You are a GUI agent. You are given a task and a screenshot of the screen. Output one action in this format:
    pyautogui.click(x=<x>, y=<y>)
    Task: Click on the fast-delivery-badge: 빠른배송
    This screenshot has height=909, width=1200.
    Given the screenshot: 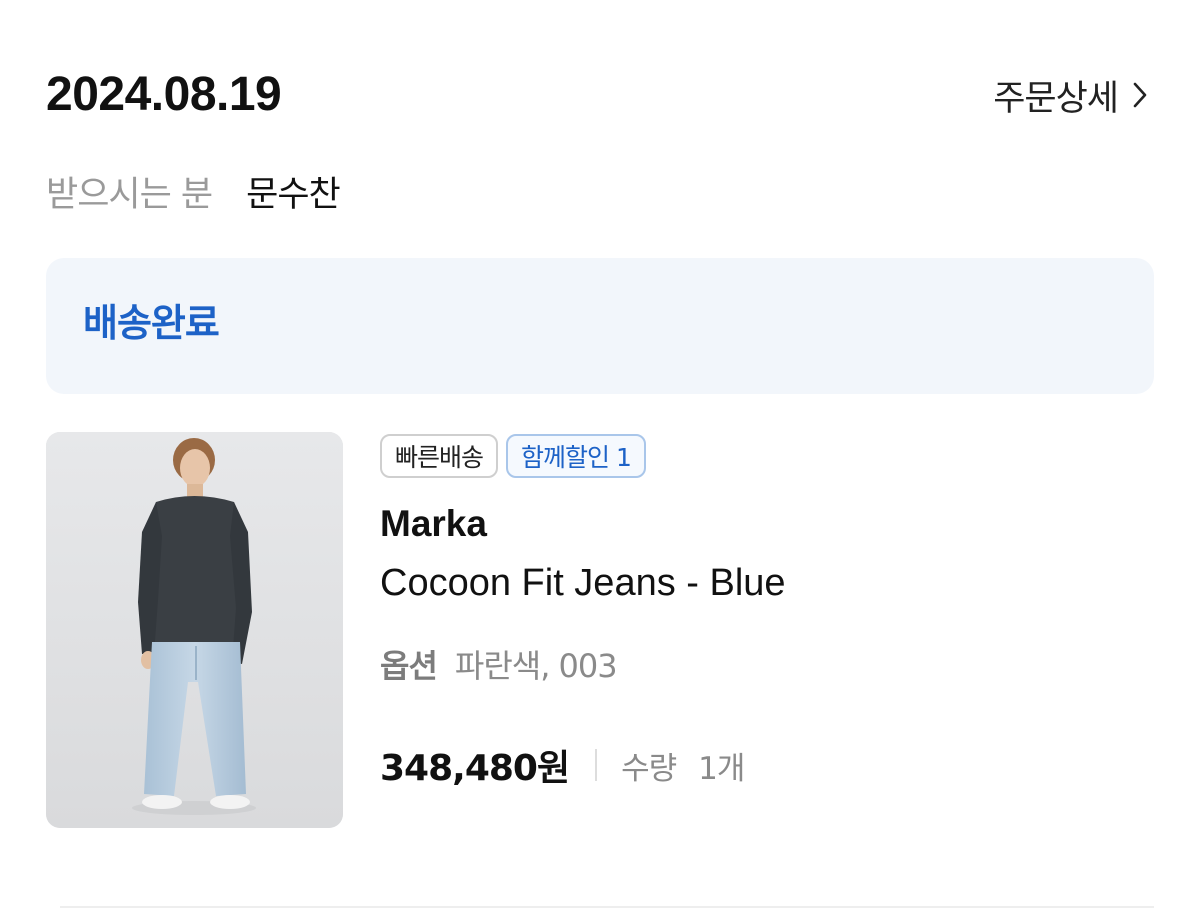 What is the action you would take?
    pyautogui.click(x=439, y=456)
    